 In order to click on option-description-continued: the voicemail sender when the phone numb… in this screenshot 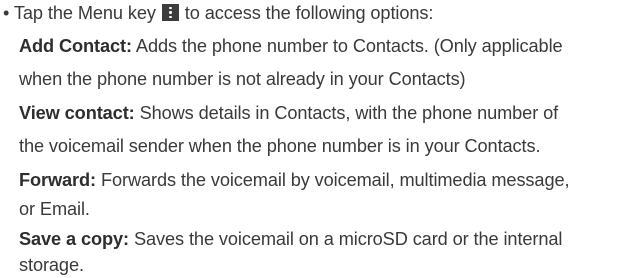, I will do `click(280, 146)`.